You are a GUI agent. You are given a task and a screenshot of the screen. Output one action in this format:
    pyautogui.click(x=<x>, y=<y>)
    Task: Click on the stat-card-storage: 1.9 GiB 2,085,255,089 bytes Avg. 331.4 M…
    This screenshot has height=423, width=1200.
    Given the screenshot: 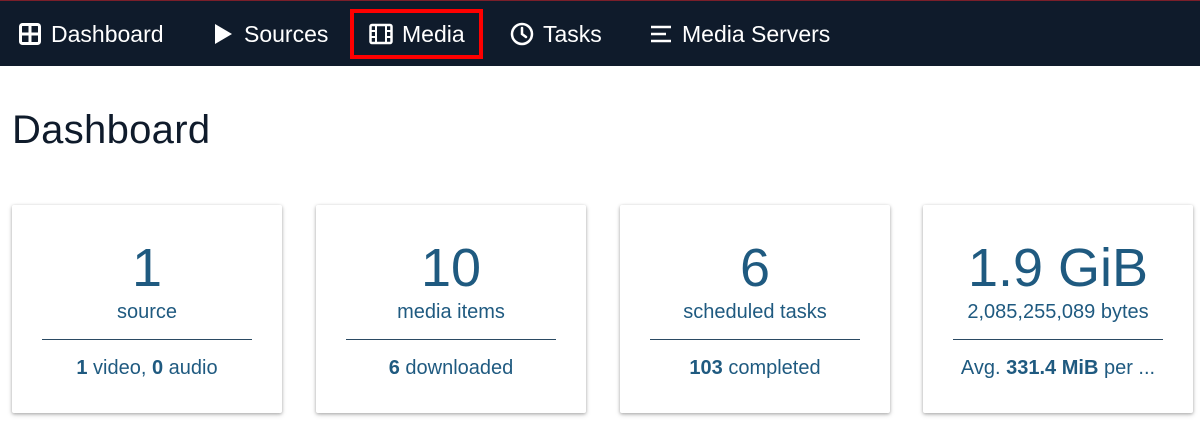 What is the action you would take?
    pyautogui.click(x=1058, y=309)
    